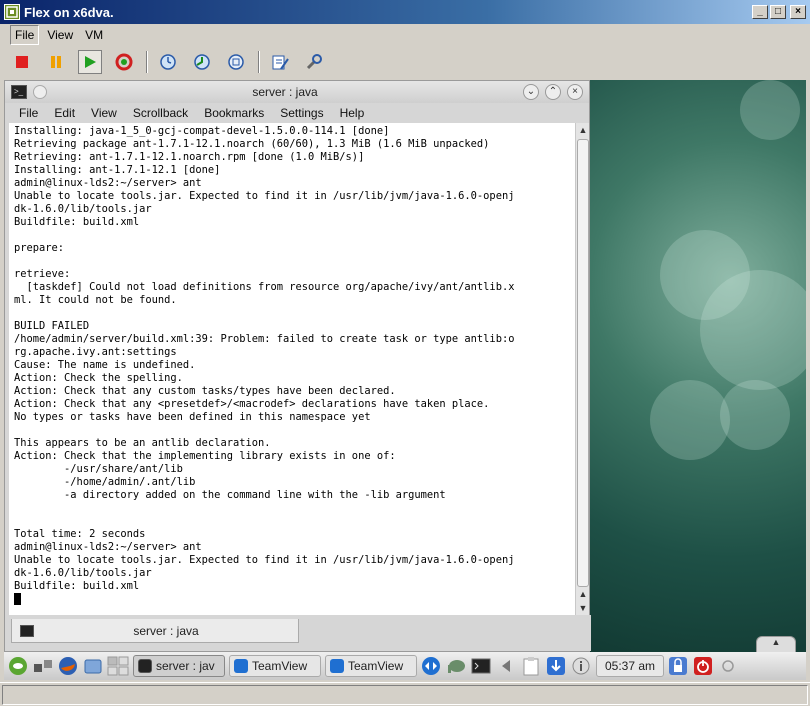 This screenshot has width=810, height=706. I want to click on desktop-pager, so click(118, 666).